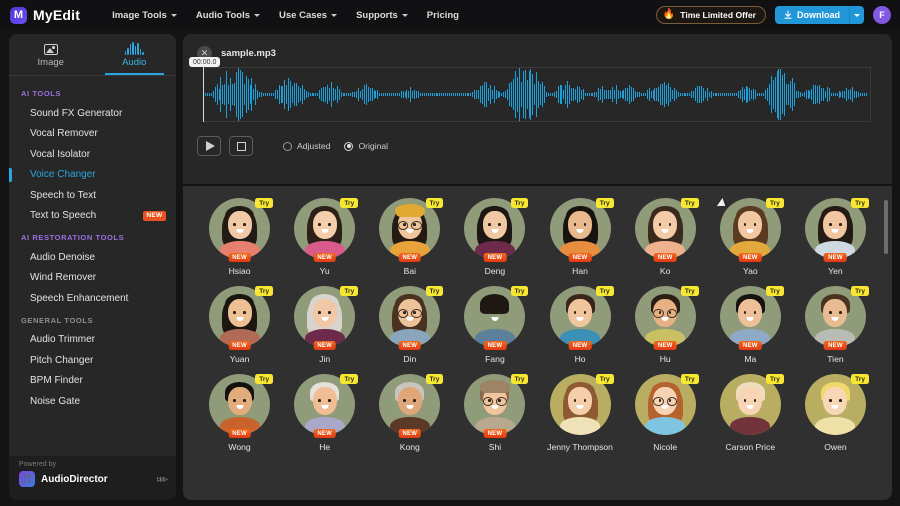 This screenshot has height=506, width=900. Describe the element at coordinates (209, 146) in the screenshot. I see `play-button` at that location.